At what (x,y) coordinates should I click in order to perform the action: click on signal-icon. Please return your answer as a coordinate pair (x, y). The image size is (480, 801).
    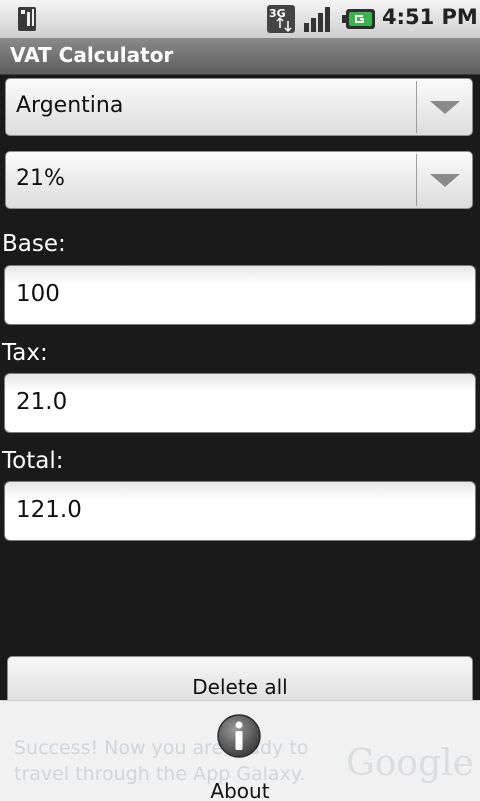
    Looking at the image, I should click on (317, 19).